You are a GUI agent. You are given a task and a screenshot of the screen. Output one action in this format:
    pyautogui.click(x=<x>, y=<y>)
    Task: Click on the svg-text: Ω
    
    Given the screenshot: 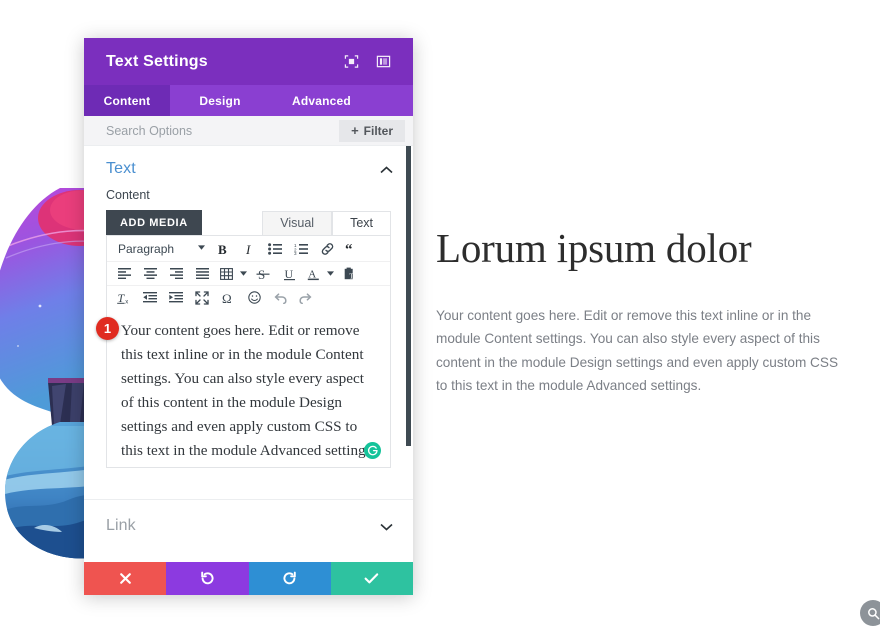 What is the action you would take?
    pyautogui.click(x=227, y=298)
    